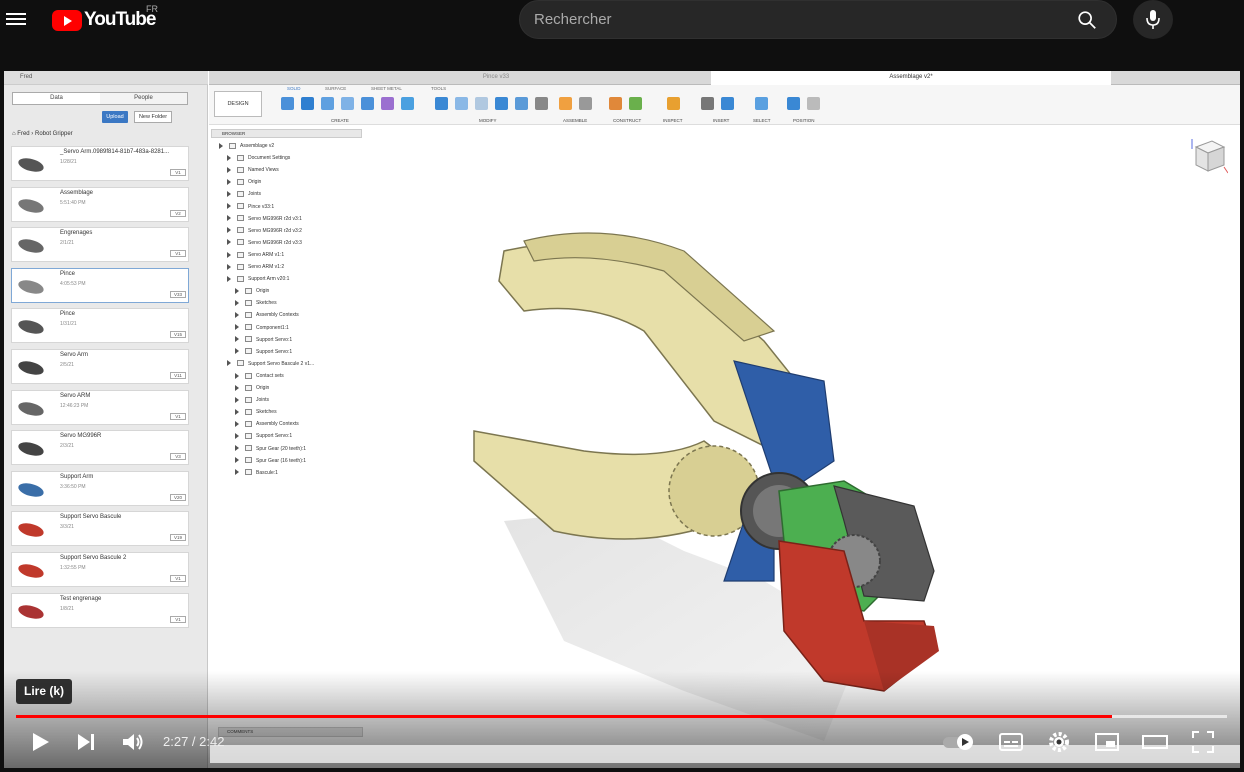 This screenshot has width=1244, height=772. I want to click on browser-node: Spur Gear (16 teeth):1, so click(270, 461).